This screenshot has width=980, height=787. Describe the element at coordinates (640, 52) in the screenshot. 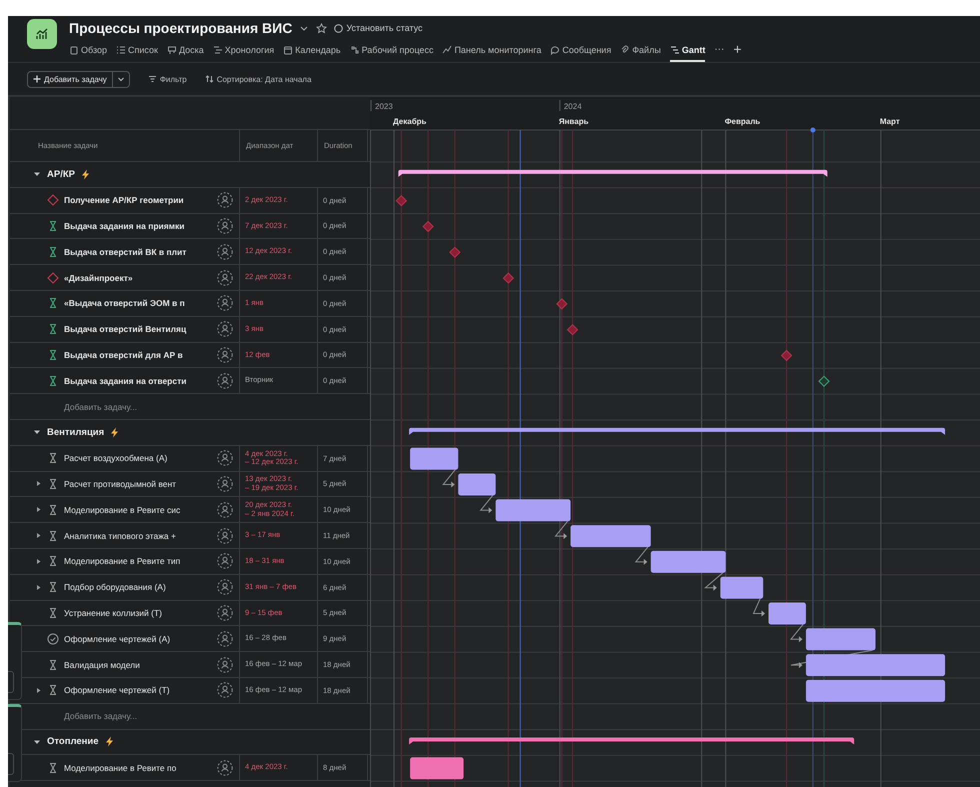

I see `view-tab: Файлы` at that location.